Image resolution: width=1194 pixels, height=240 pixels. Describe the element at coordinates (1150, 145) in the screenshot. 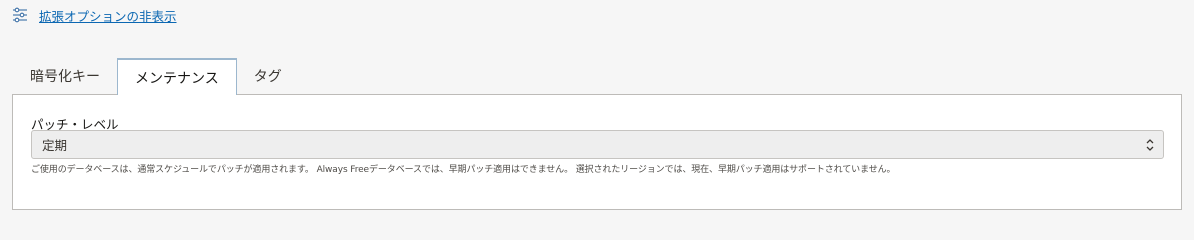

I see `chevron-up-down-icon` at that location.